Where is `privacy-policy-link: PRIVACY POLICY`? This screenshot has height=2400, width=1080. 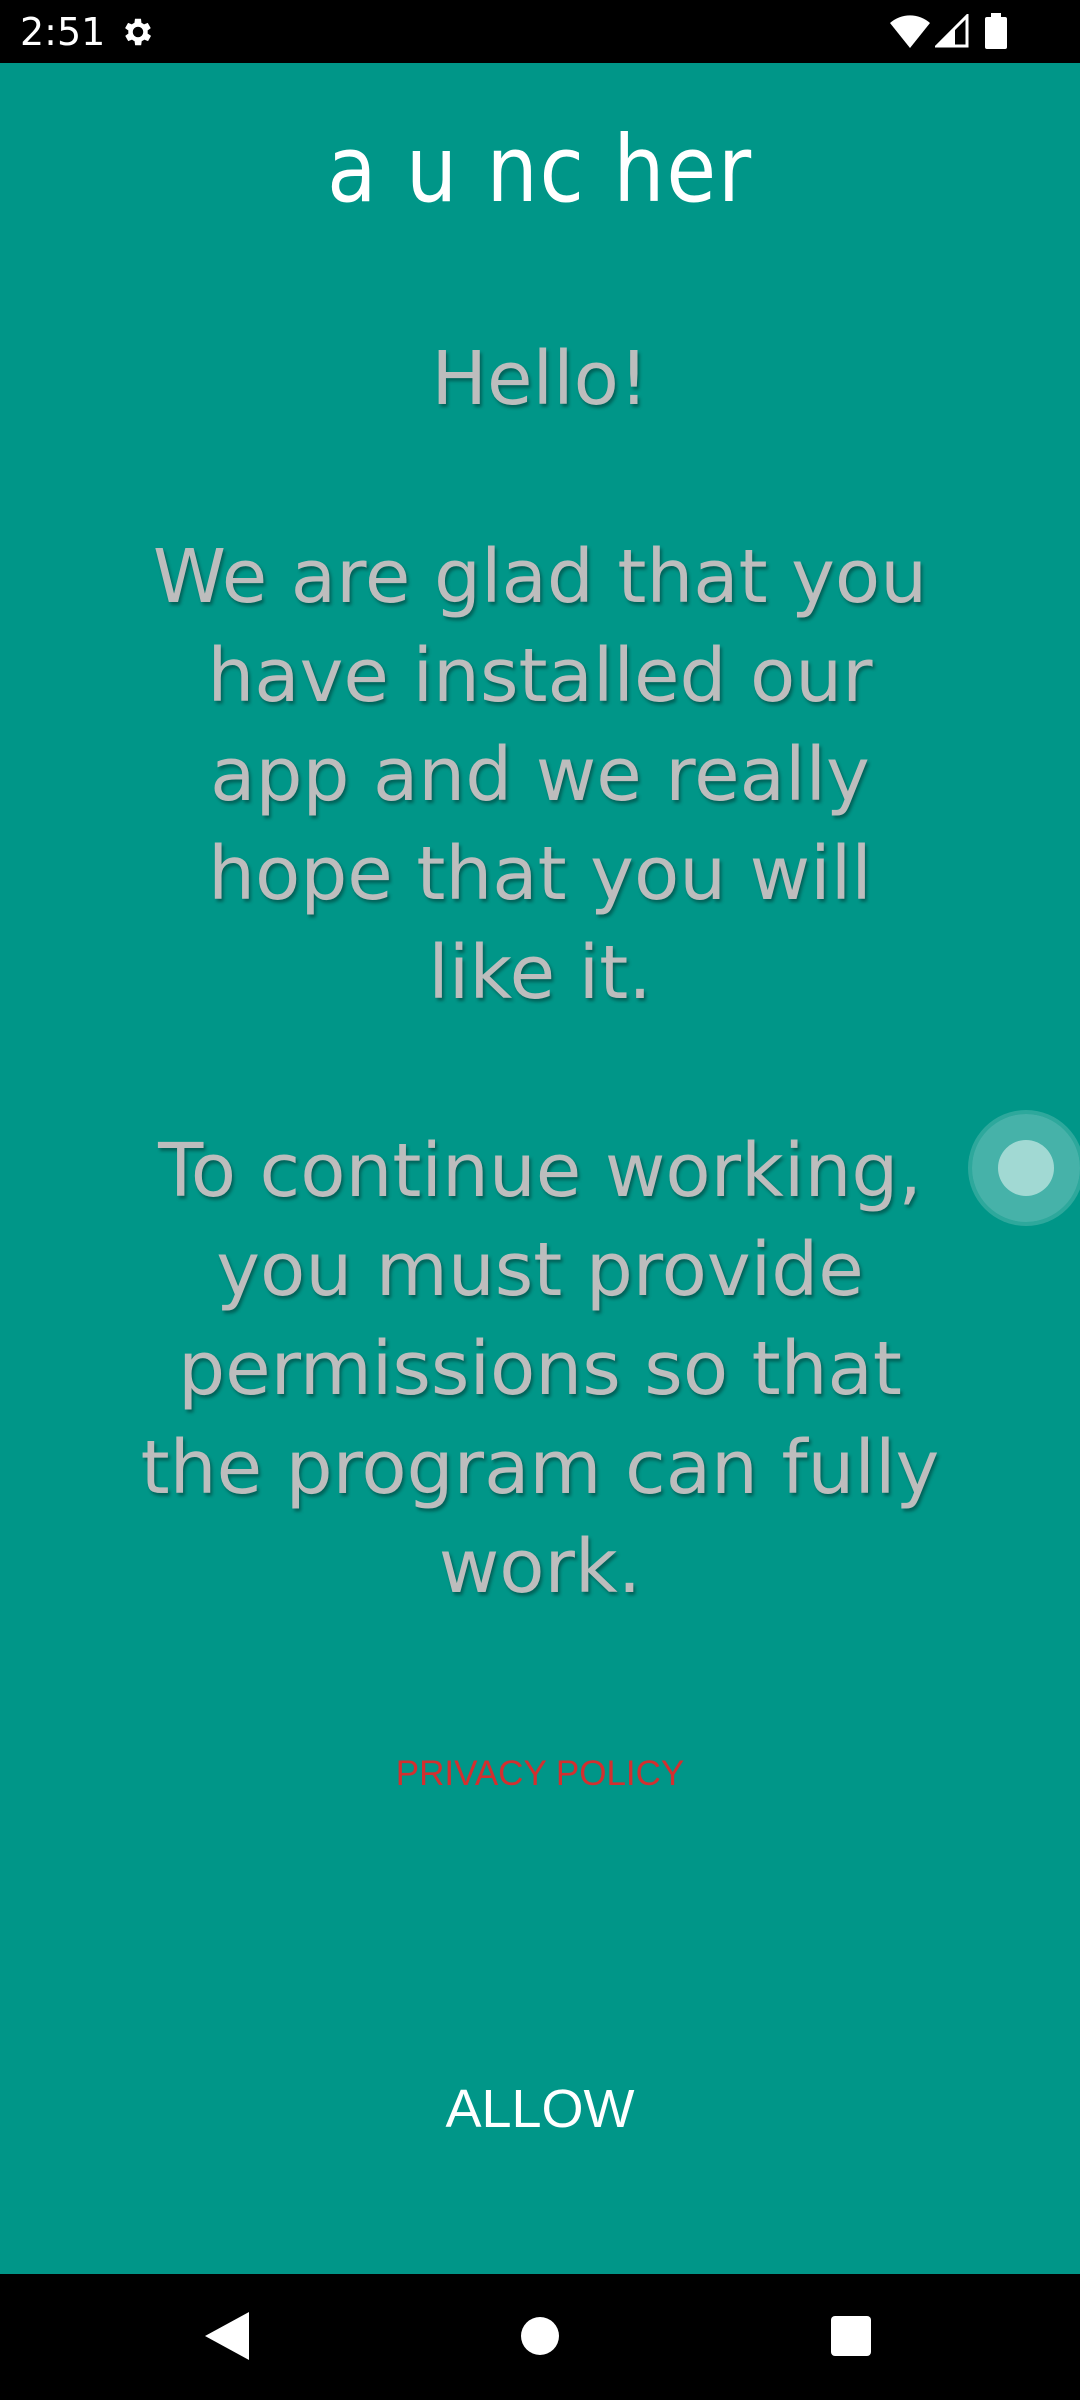 privacy-policy-link: PRIVACY POLICY is located at coordinates (540, 1774).